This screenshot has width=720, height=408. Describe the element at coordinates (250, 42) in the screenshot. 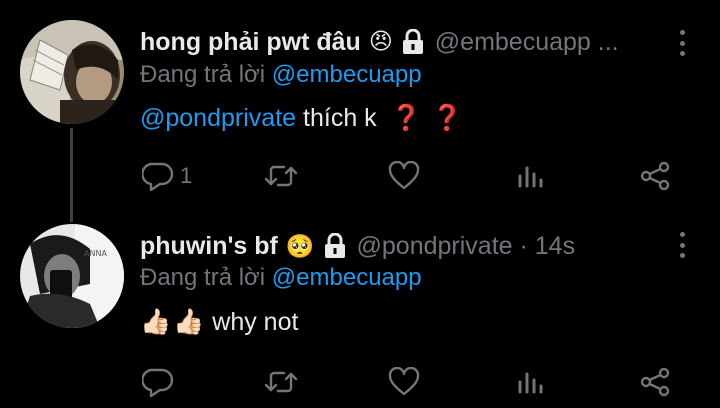

I see `display-name: hong phải pwt đâu` at that location.